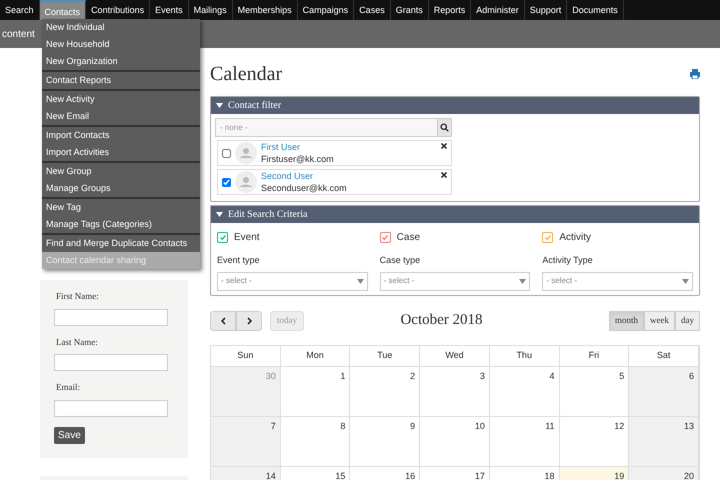  I want to click on search-icon, so click(444, 127).